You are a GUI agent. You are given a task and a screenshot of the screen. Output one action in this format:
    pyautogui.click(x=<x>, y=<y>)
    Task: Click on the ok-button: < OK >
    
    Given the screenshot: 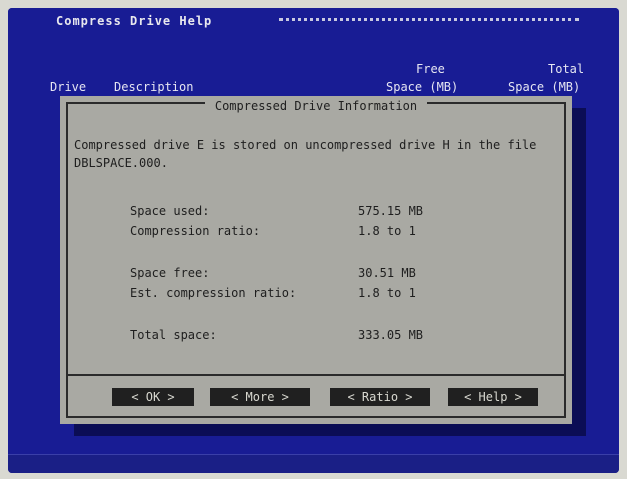 What is the action you would take?
    pyautogui.click(x=153, y=397)
    